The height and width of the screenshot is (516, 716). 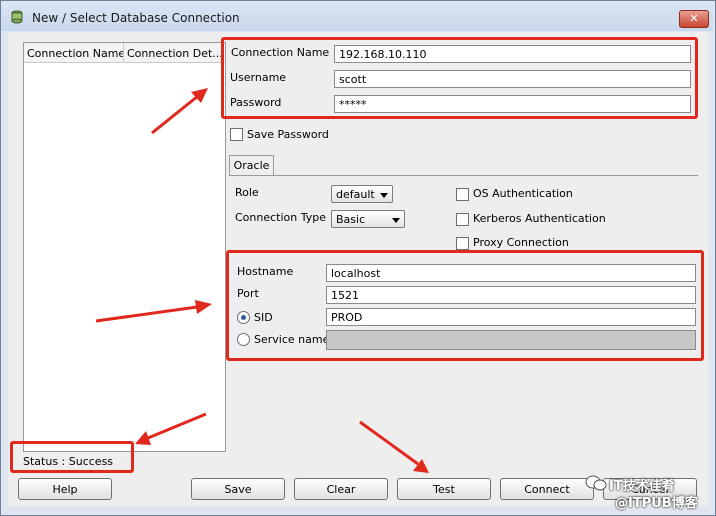 I want to click on watermark: IT技术佳肴 @ITPUB博客, so click(x=649, y=492).